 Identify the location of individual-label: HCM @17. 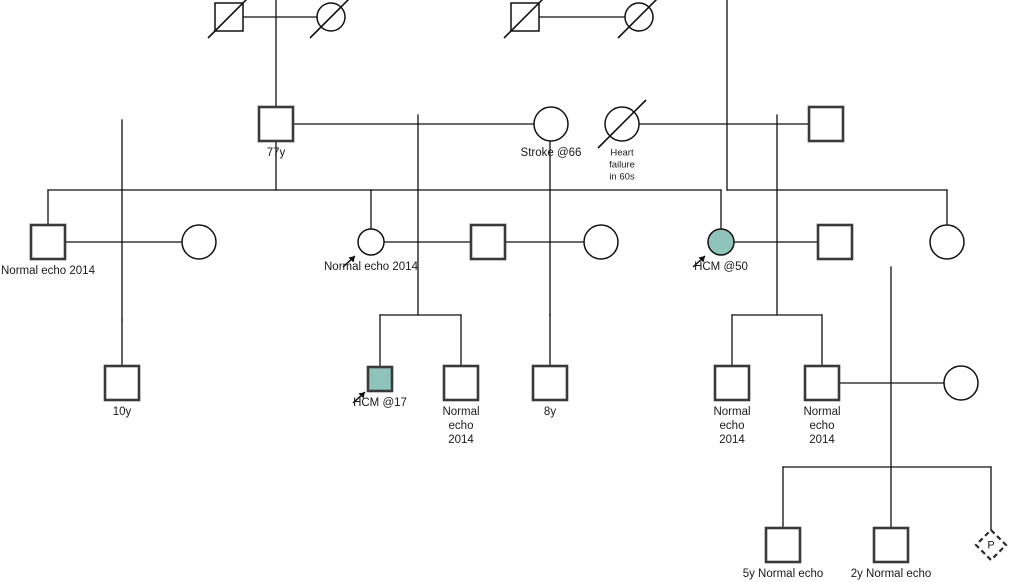
(380, 403).